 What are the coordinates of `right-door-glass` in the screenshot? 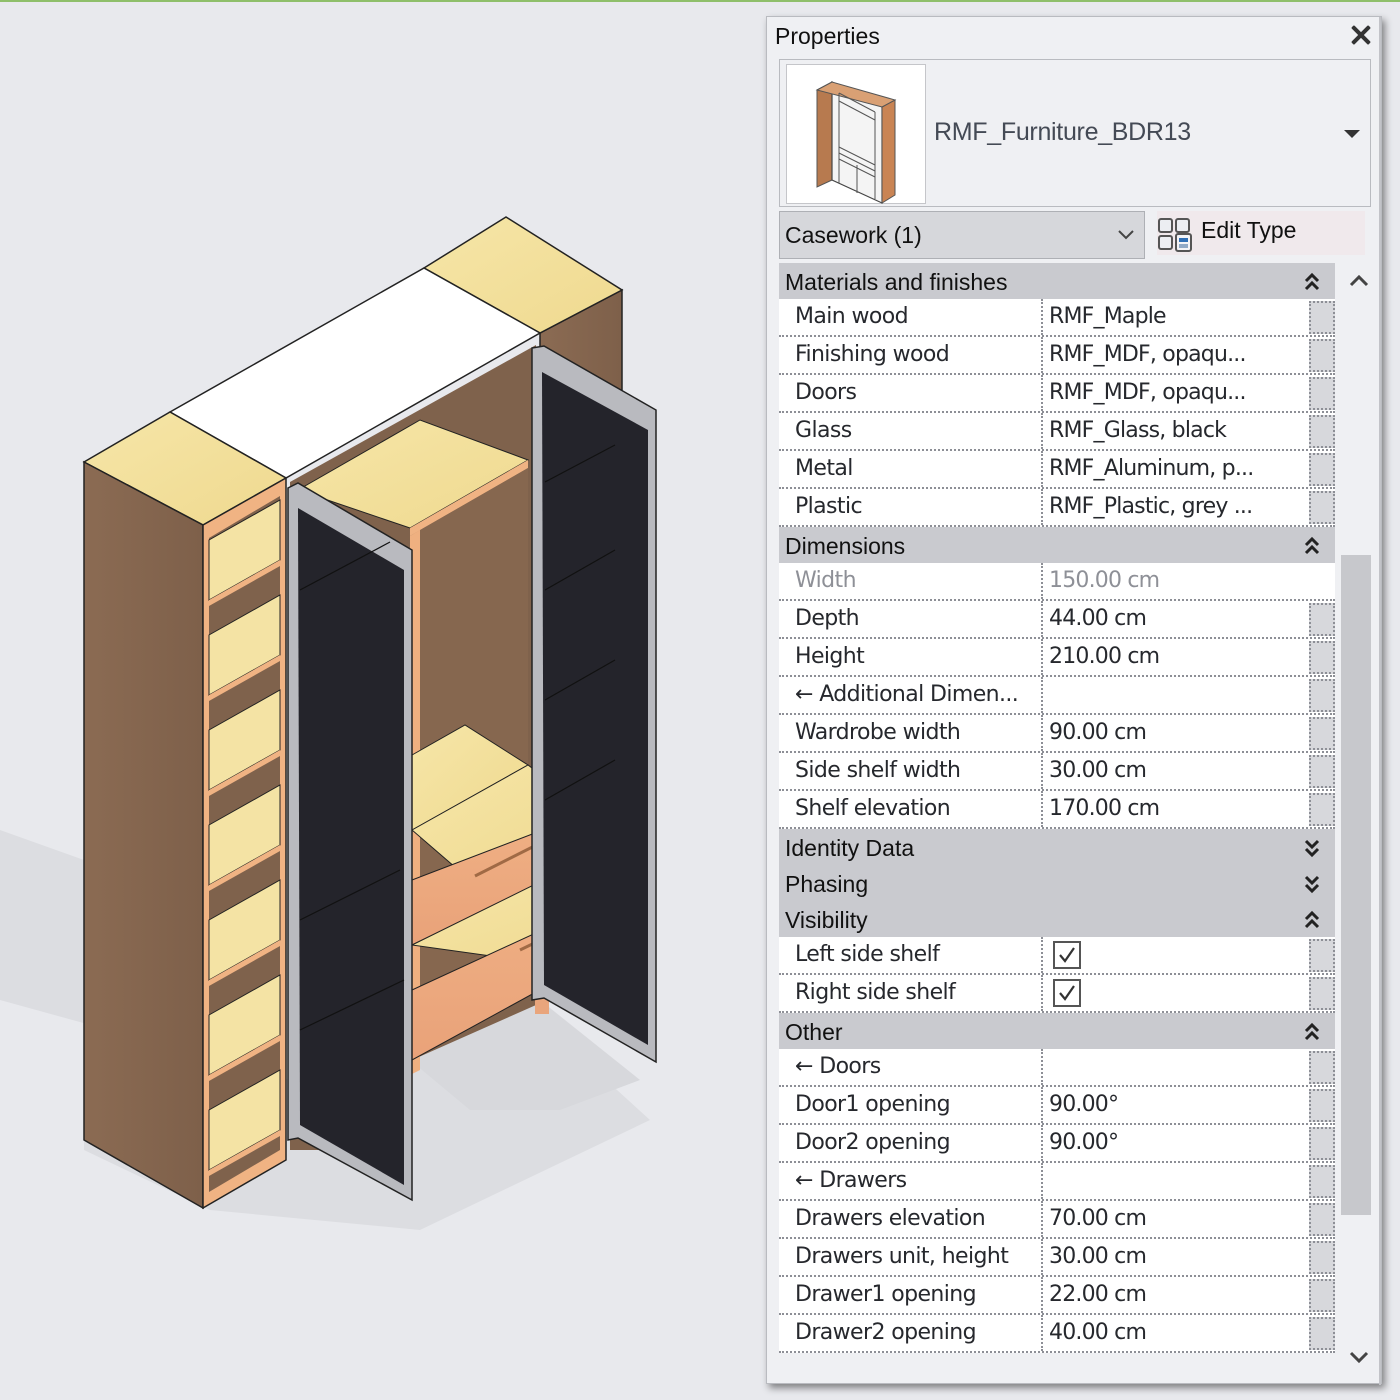 It's located at (595, 708).